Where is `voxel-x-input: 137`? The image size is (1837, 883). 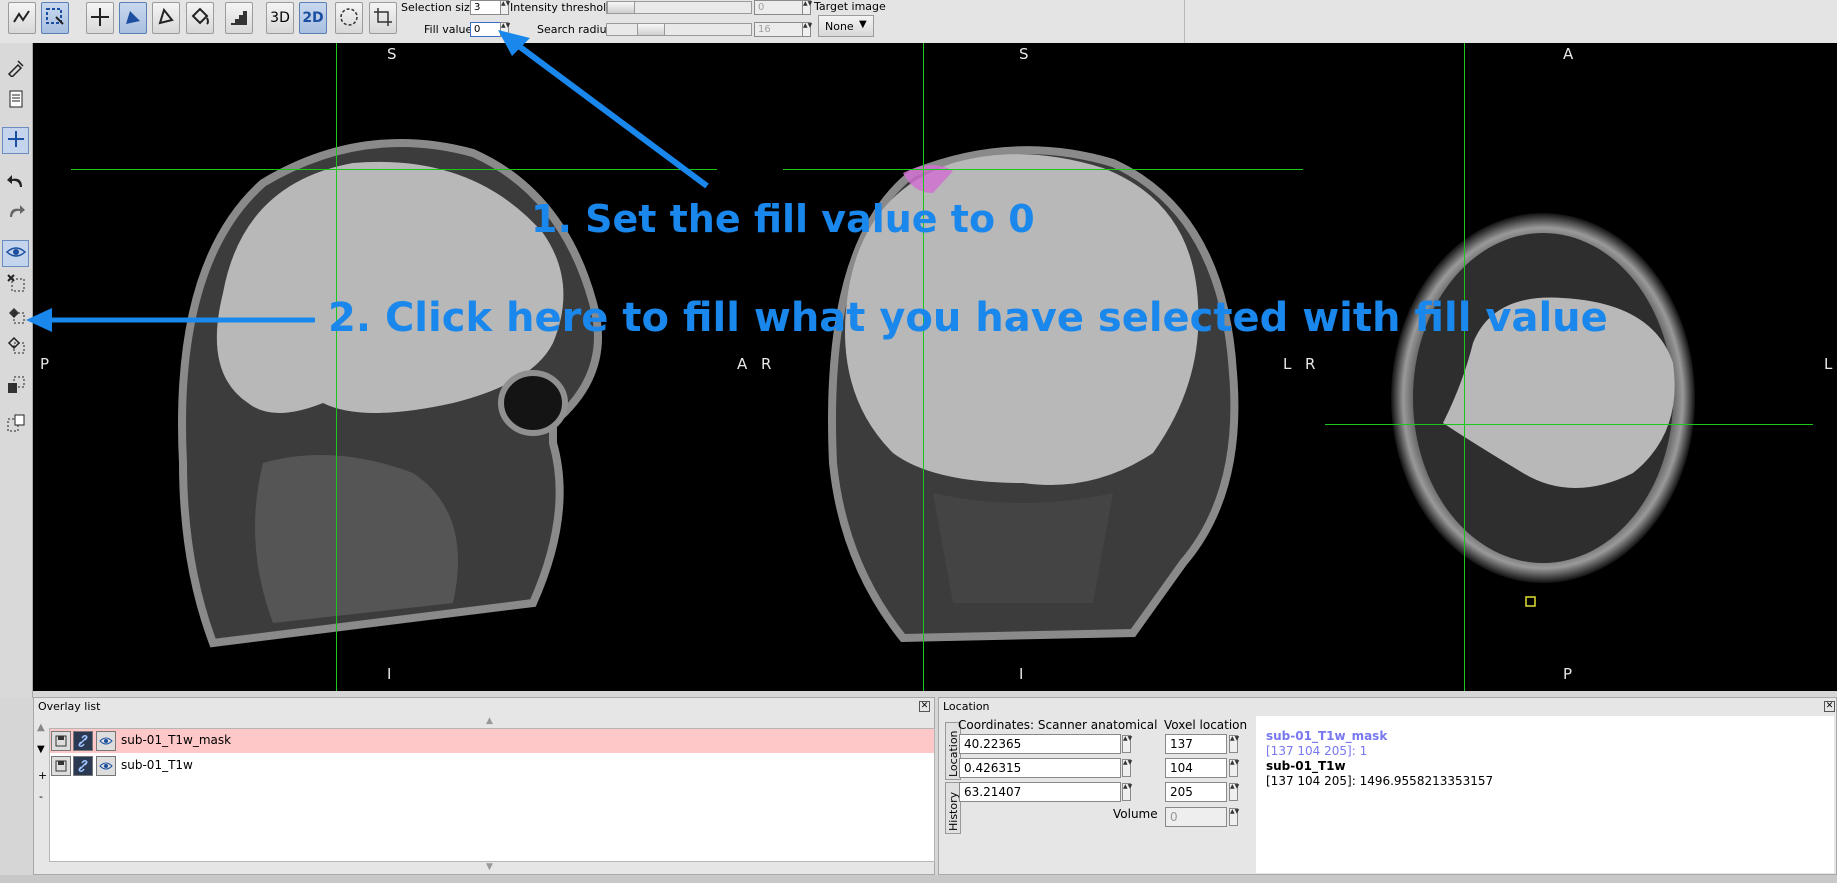 voxel-x-input: 137 is located at coordinates (1196, 744).